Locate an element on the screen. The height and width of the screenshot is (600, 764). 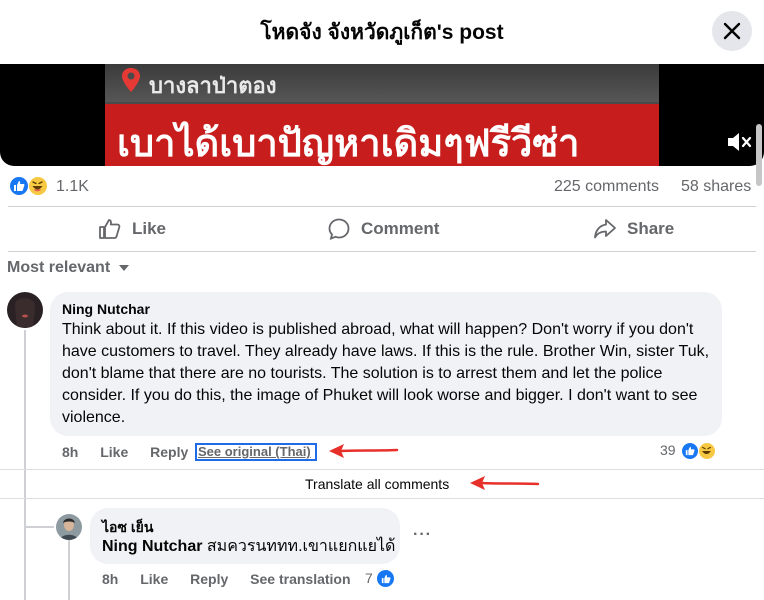
caret-down-icon is located at coordinates (124, 268).